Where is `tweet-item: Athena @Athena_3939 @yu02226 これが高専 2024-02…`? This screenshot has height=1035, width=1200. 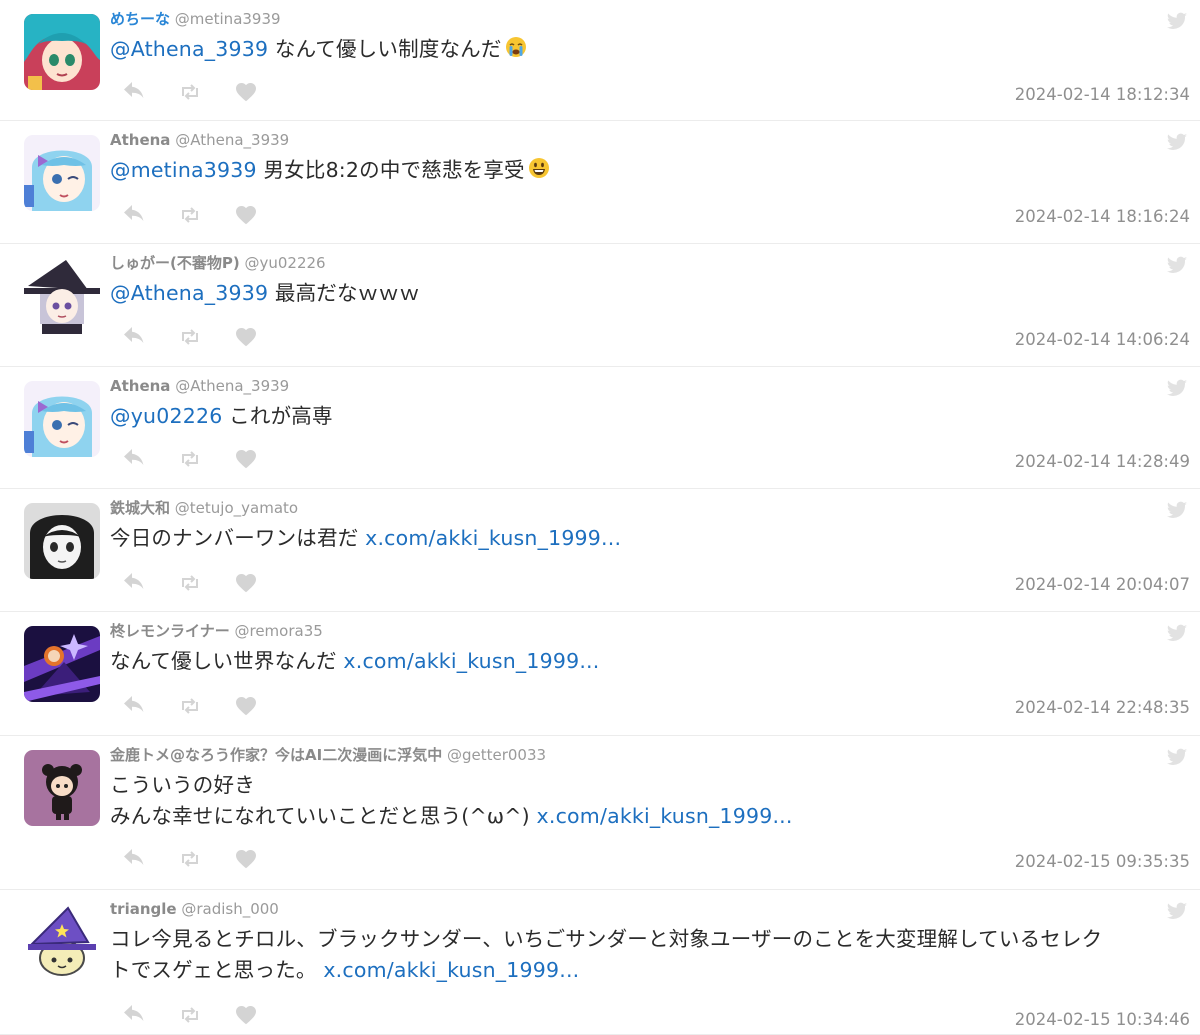
tweet-item: Athena @Athena_3939 @yu02226 これが高専 2024-02… is located at coordinates (600, 428).